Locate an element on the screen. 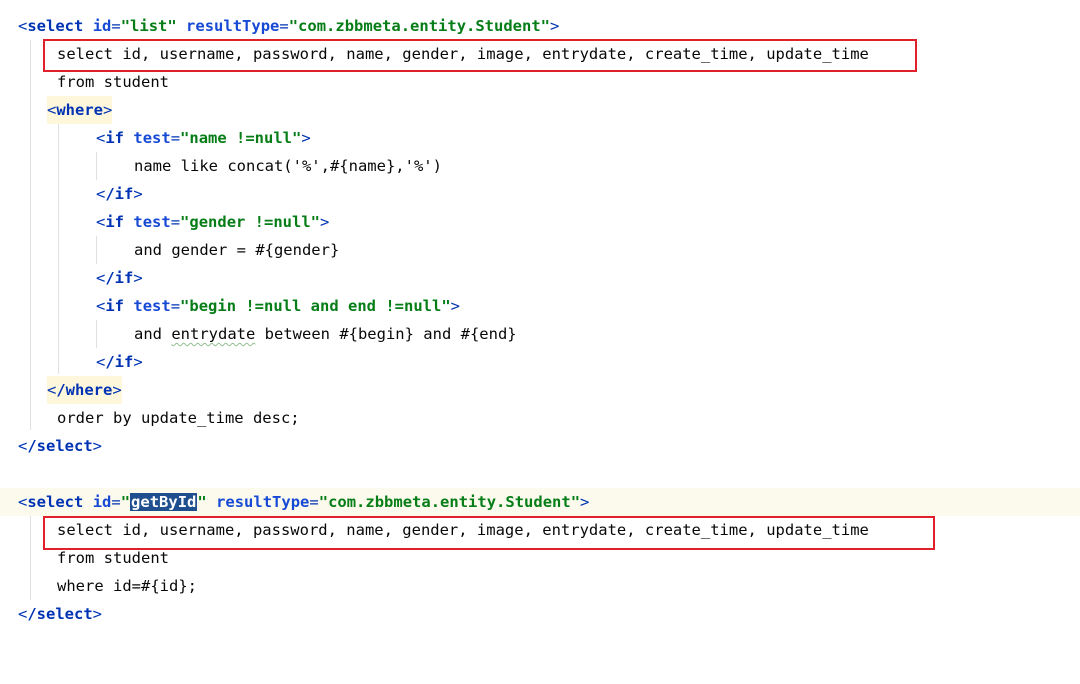 Image resolution: width=1080 pixels, height=684 pixels. where-close-tag: </where> is located at coordinates (84, 390).